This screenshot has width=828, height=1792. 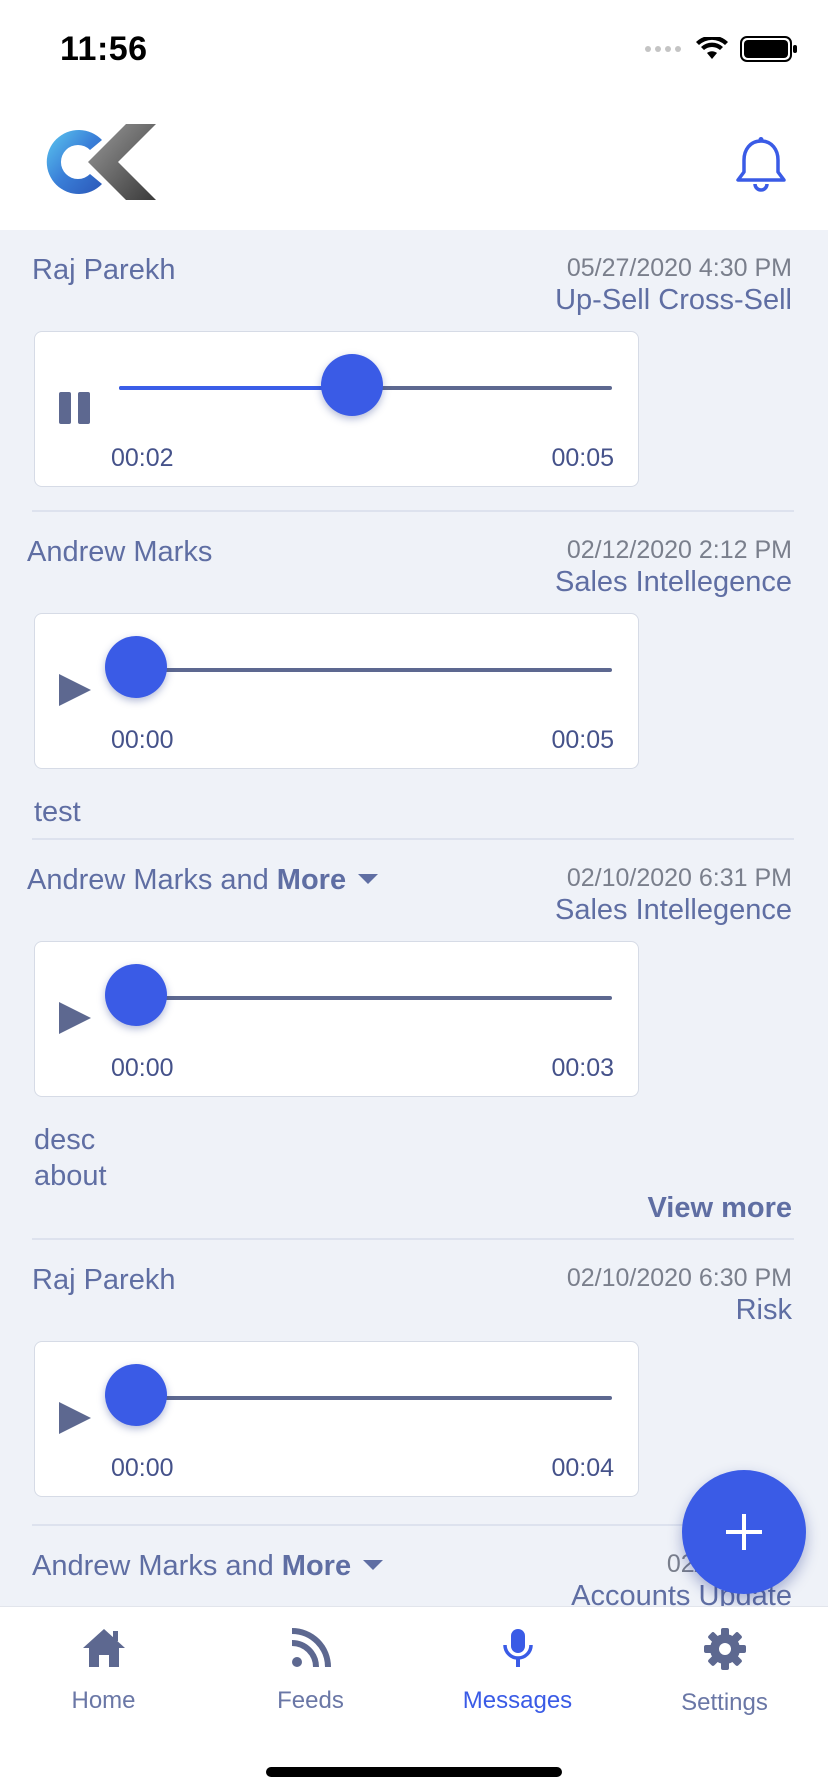 What do you see at coordinates (582, 1068) in the screenshot?
I see `total-time: 00:03` at bounding box center [582, 1068].